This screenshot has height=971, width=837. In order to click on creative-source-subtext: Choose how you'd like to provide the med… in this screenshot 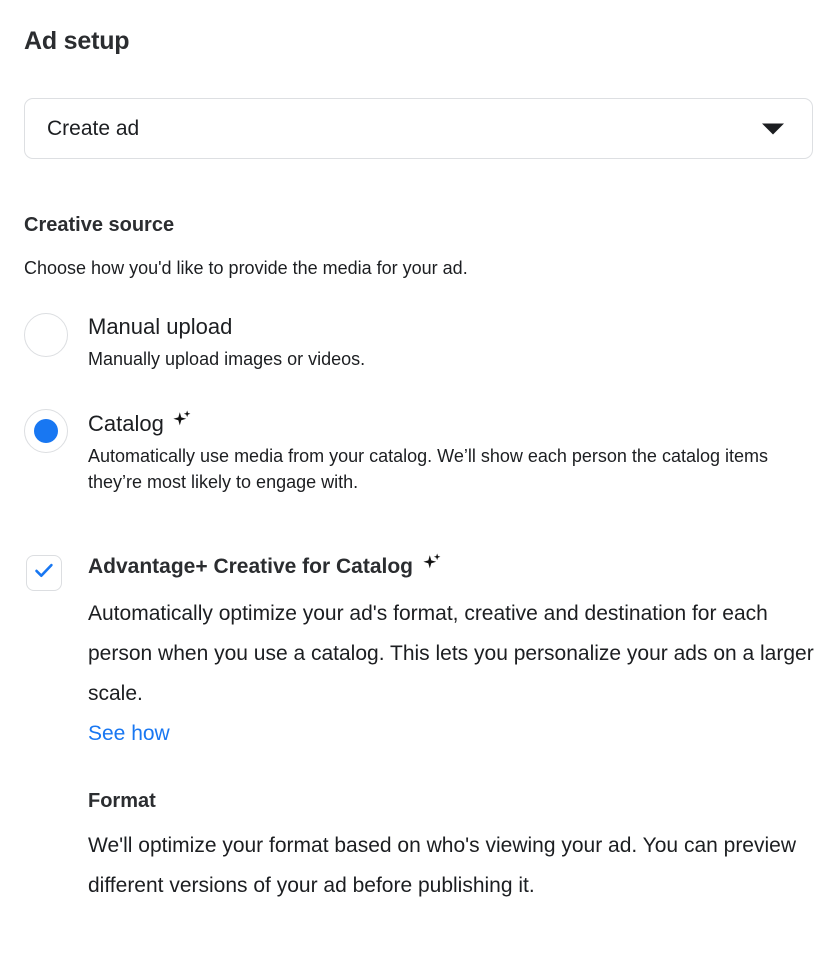, I will do `click(246, 268)`.